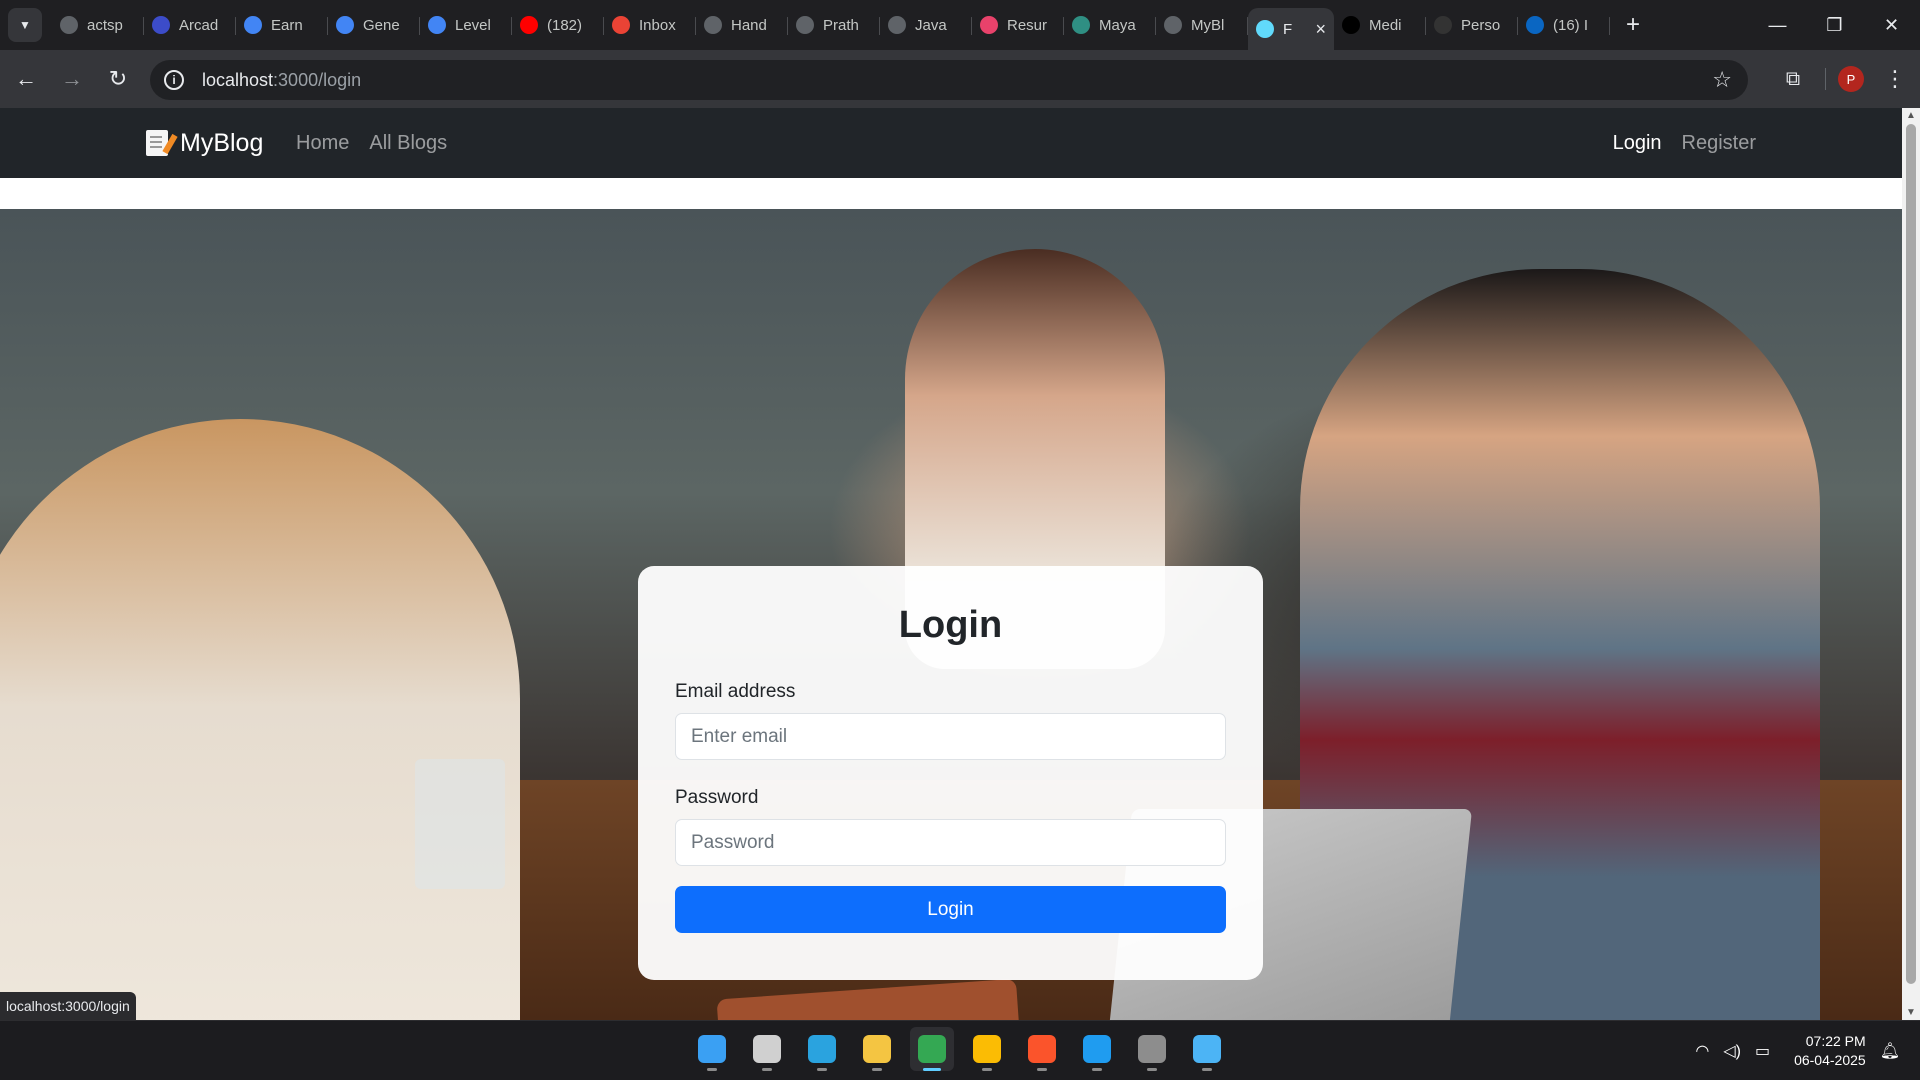 The height and width of the screenshot is (1080, 1920). I want to click on brand-name: MyBlog, so click(222, 142).